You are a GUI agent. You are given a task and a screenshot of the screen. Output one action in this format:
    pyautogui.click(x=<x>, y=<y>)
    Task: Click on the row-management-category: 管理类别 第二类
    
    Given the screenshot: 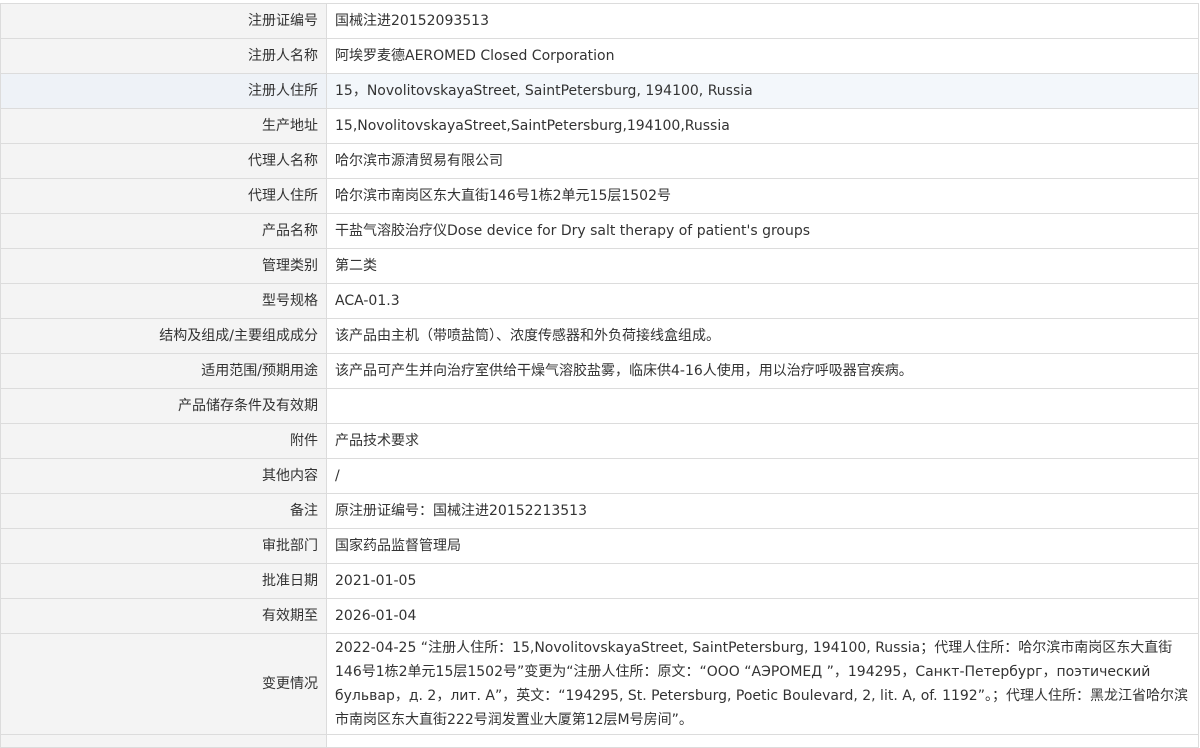 What is the action you would take?
    pyautogui.click(x=599, y=266)
    